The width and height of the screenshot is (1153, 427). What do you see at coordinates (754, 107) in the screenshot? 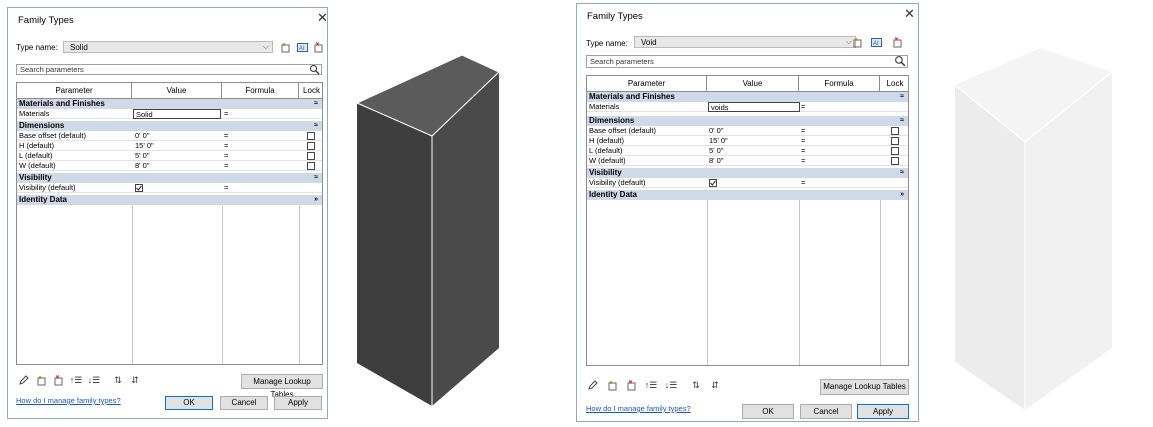
I see `materials-value-field: voids` at bounding box center [754, 107].